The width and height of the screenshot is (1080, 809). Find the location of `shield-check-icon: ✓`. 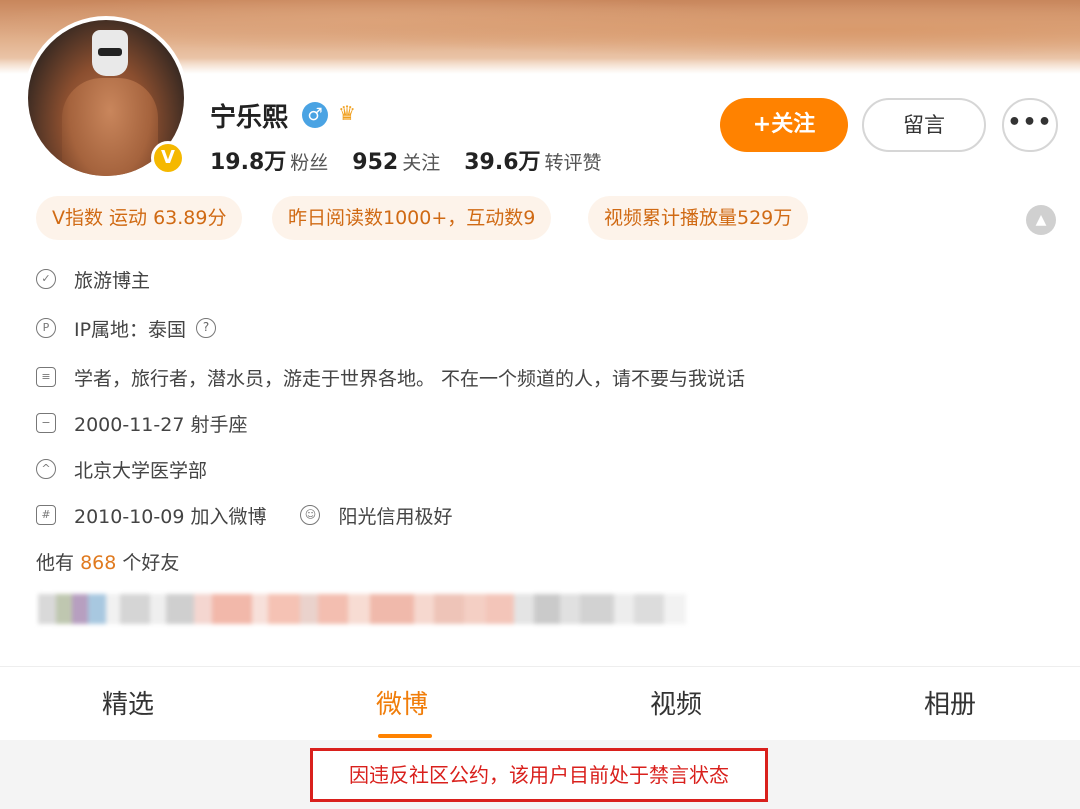

shield-check-icon: ✓ is located at coordinates (46, 279).